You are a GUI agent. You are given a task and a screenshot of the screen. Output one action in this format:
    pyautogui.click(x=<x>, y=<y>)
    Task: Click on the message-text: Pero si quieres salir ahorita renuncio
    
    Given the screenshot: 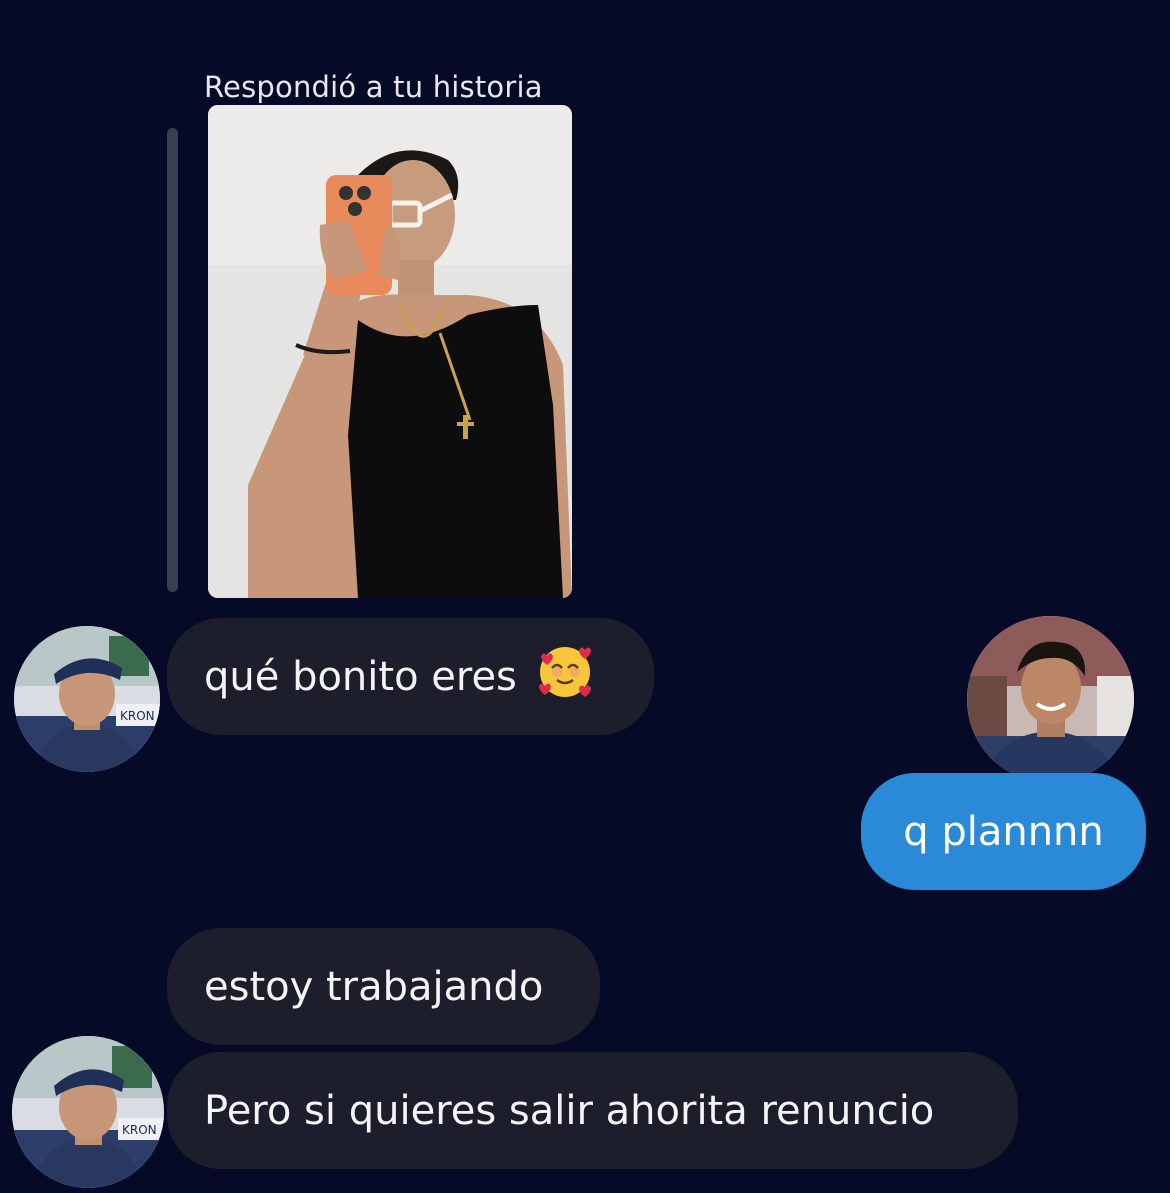 What is the action you would take?
    pyautogui.click(x=569, y=1110)
    